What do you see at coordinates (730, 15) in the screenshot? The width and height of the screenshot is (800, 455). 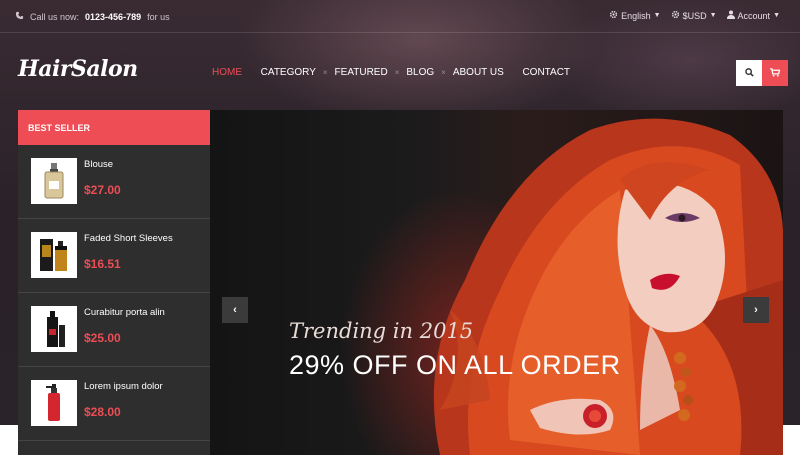 I see `user-icon` at bounding box center [730, 15].